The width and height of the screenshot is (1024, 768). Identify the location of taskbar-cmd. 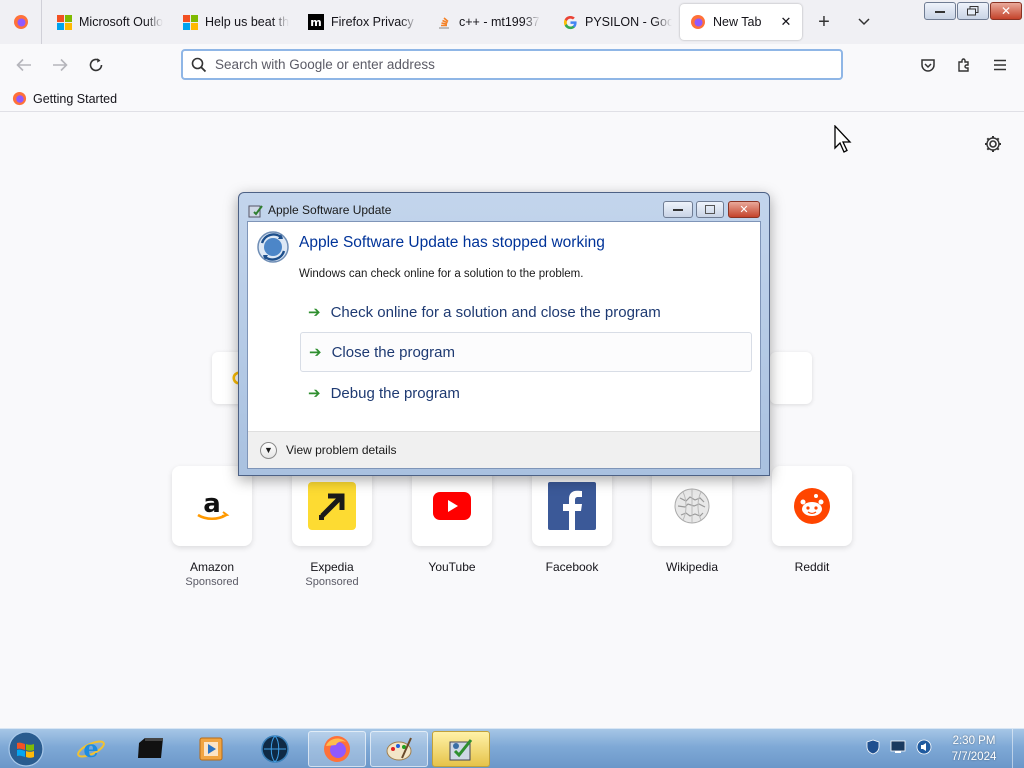
(151, 749).